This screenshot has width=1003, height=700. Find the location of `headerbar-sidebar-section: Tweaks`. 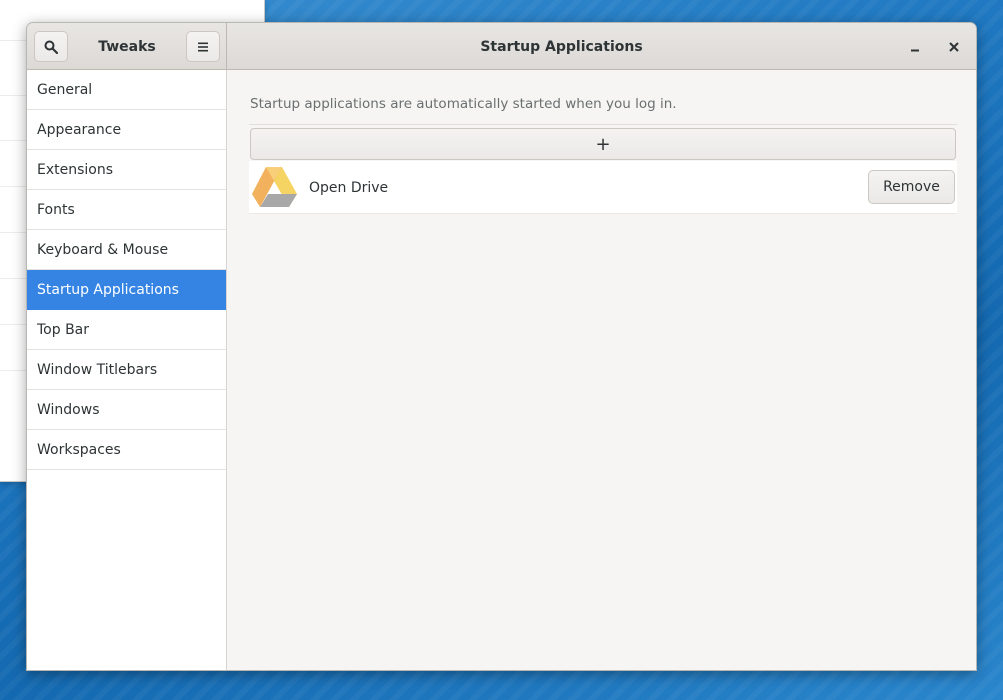

headerbar-sidebar-section: Tweaks is located at coordinates (127, 46).